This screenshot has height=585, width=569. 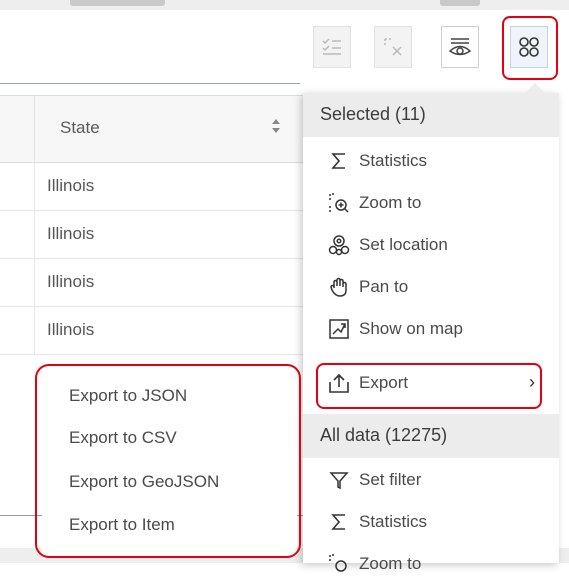 I want to click on table-header: State, so click(x=152, y=129).